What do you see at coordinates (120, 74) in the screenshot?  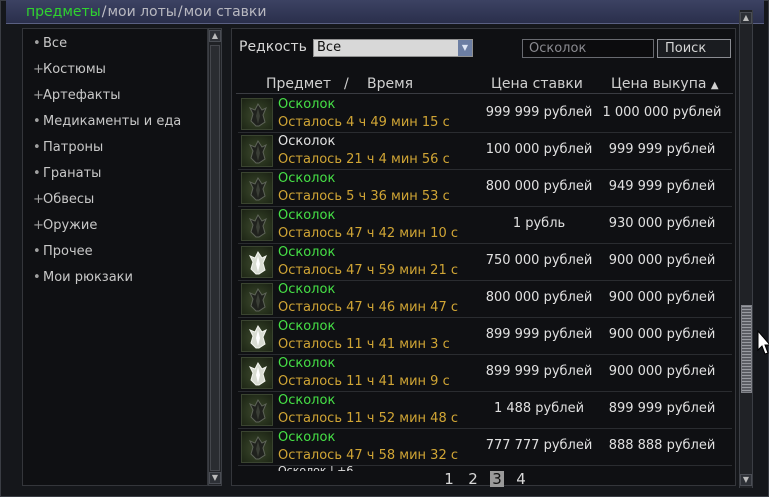 I see `category-item: +Костюмы` at bounding box center [120, 74].